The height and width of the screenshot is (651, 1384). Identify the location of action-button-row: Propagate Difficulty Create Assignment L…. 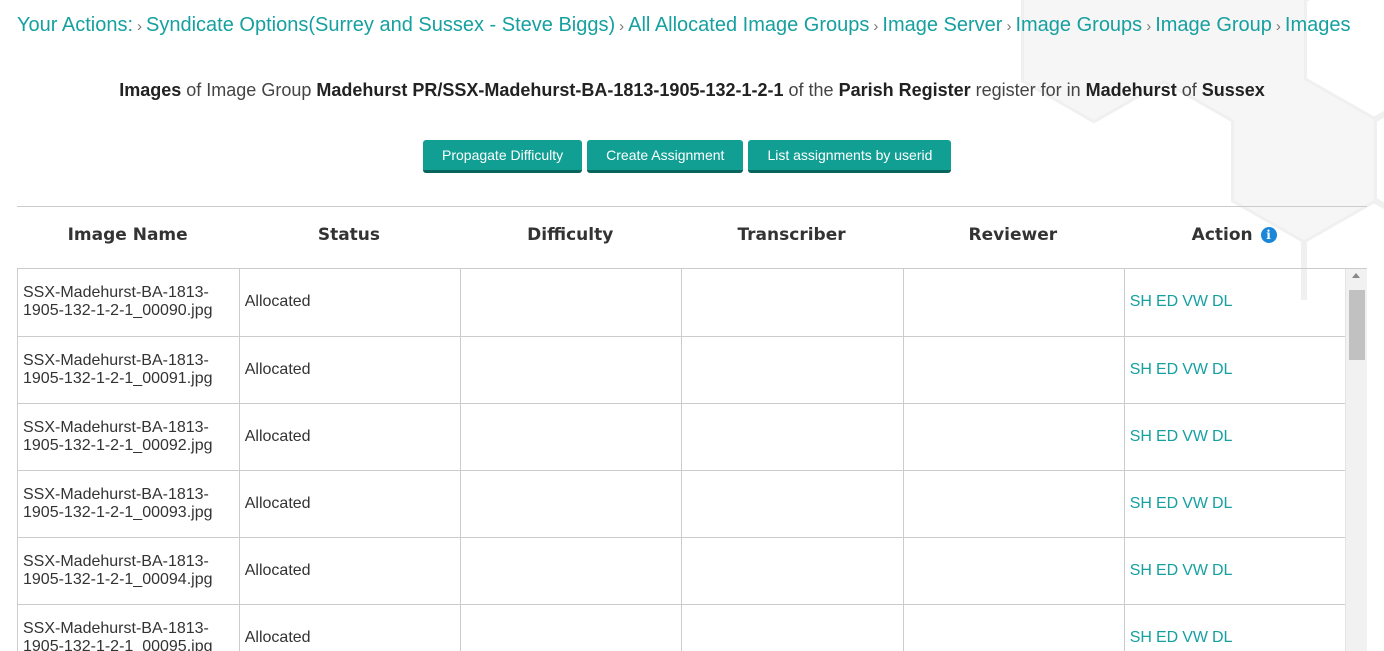
(687, 156).